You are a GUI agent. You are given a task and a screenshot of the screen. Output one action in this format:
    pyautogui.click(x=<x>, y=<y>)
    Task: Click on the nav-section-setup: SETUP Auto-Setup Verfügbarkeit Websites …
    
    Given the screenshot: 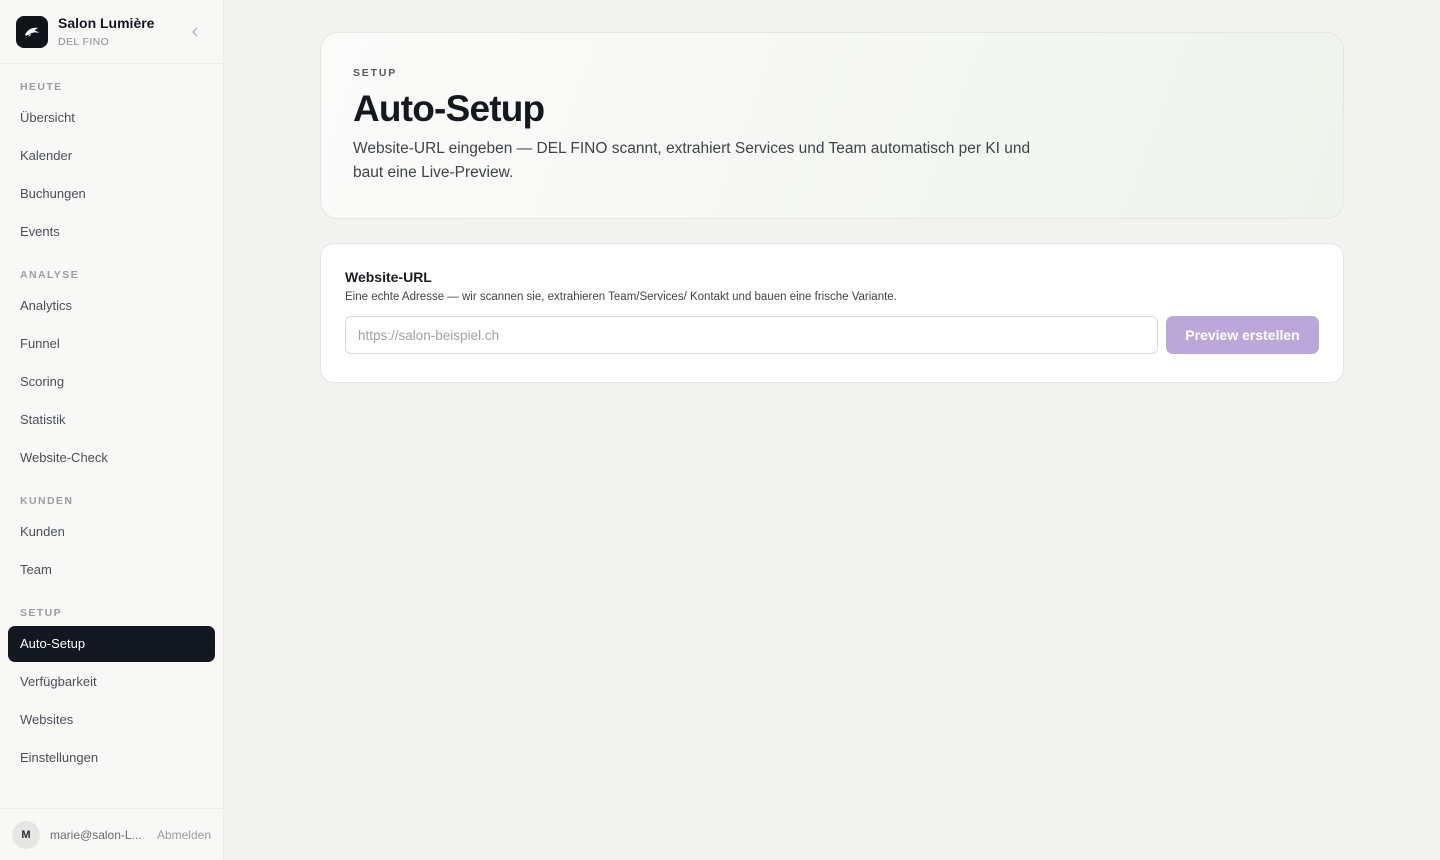 What is the action you would take?
    pyautogui.click(x=111, y=688)
    